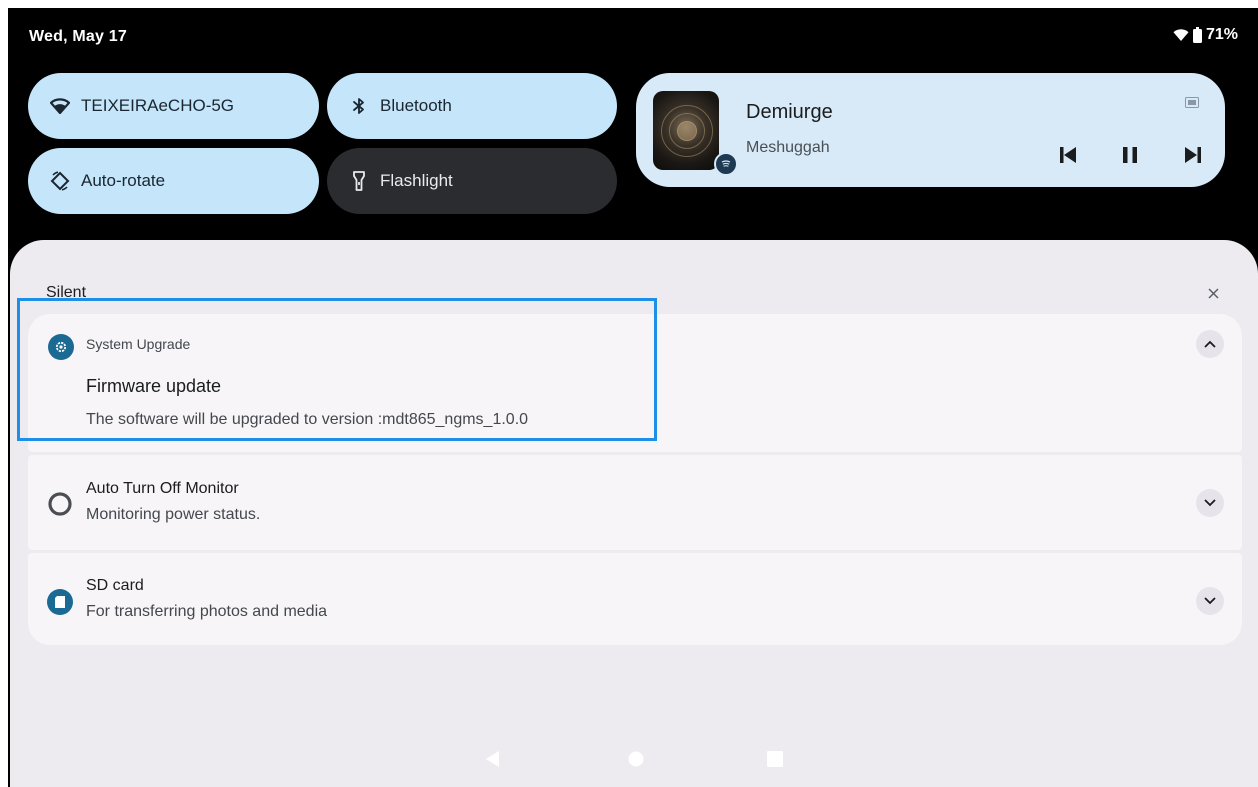 Image resolution: width=1258 pixels, height=787 pixels. I want to click on notification-text: Monitoring power status., so click(173, 514).